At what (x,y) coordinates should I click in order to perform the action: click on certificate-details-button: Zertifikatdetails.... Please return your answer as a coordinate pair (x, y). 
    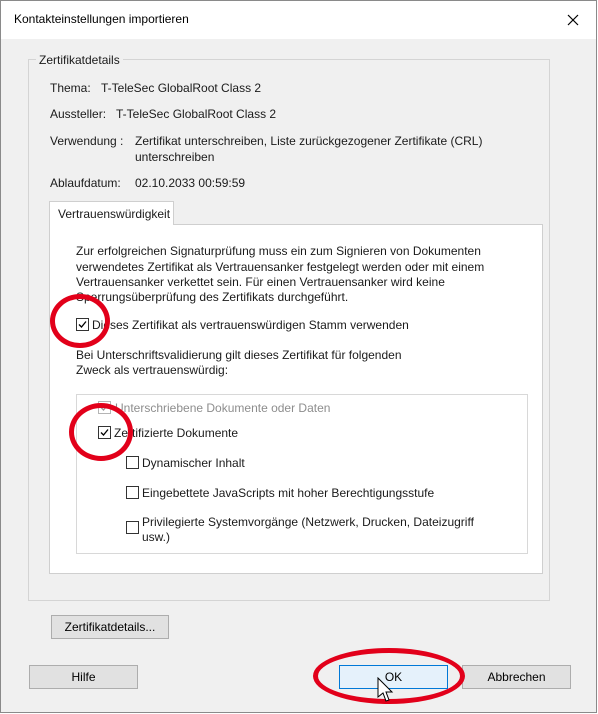
    Looking at the image, I should click on (110, 627).